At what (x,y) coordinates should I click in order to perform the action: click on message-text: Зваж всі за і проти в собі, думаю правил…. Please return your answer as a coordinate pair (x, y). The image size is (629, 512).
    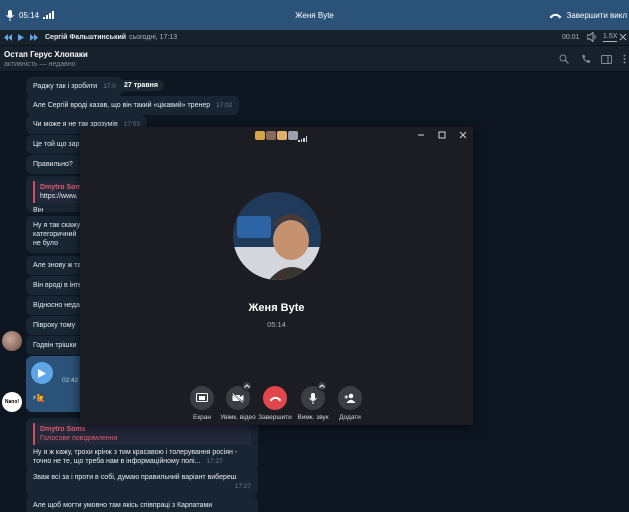
    Looking at the image, I should click on (135, 477).